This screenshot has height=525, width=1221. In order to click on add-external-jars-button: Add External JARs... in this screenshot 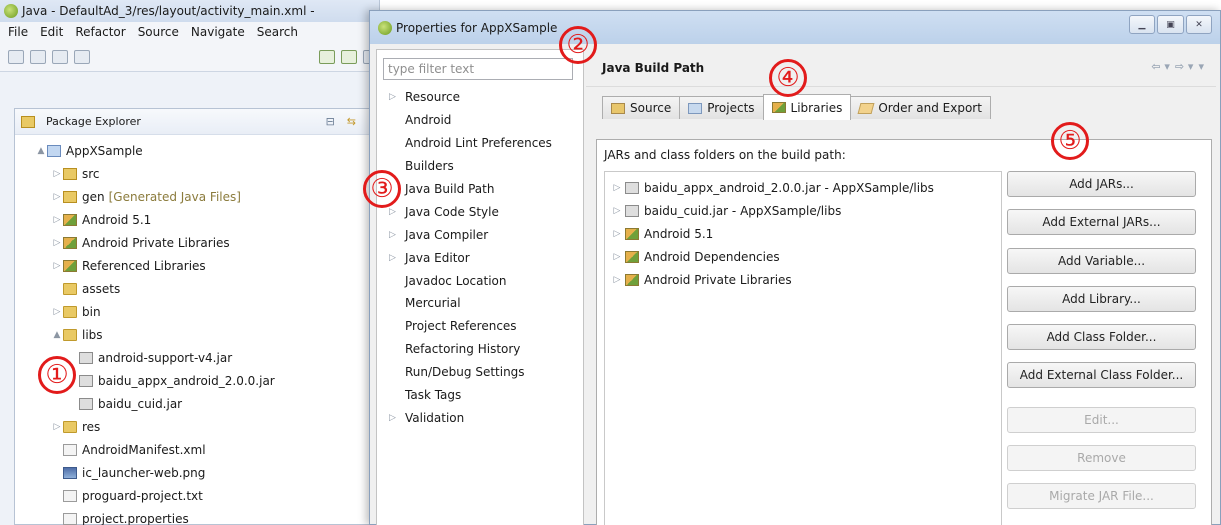, I will do `click(1101, 222)`.